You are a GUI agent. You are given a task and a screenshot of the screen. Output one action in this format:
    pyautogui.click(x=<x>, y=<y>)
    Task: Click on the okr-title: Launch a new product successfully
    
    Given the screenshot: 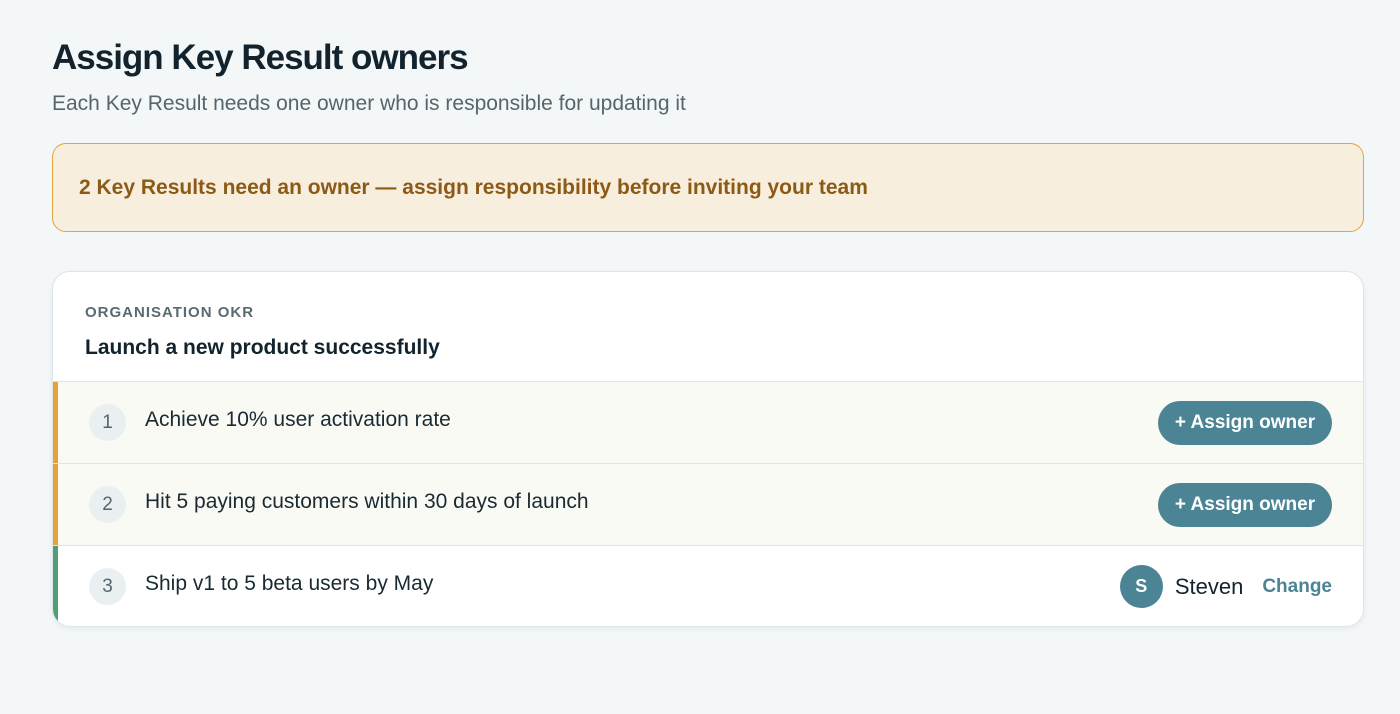 What is the action you would take?
    pyautogui.click(x=262, y=347)
    